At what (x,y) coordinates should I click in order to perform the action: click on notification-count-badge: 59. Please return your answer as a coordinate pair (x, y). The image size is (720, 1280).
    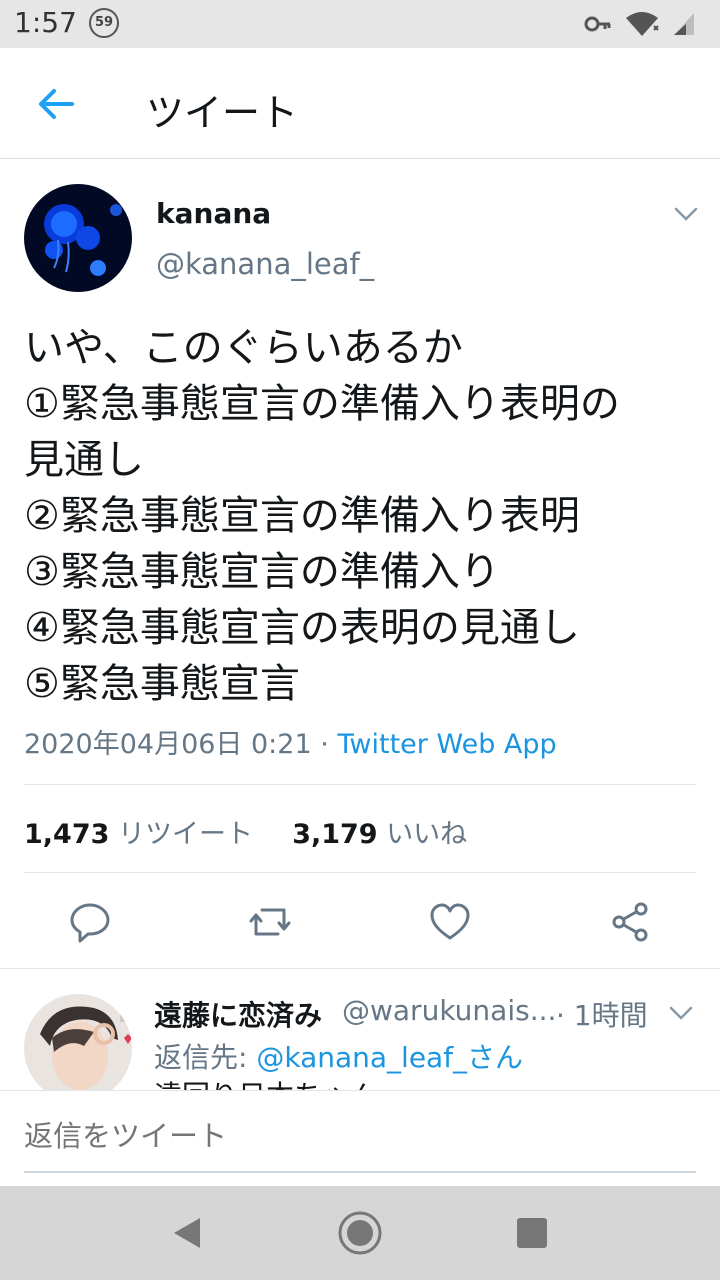
    Looking at the image, I should click on (104, 23).